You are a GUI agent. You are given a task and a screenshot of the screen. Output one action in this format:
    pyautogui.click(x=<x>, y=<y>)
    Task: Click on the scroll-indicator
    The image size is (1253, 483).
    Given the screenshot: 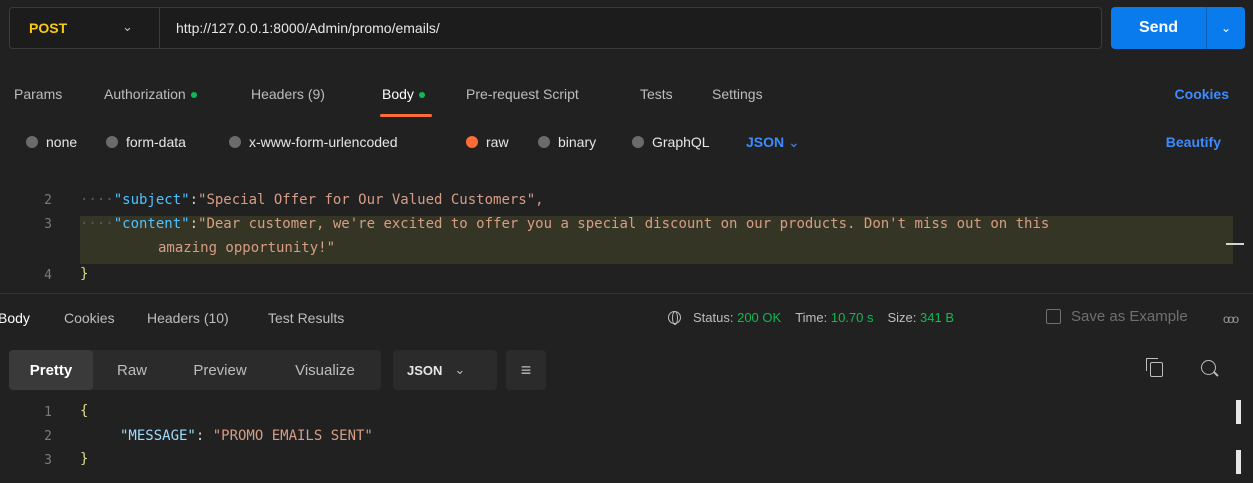 What is the action you would take?
    pyautogui.click(x=1235, y=244)
    